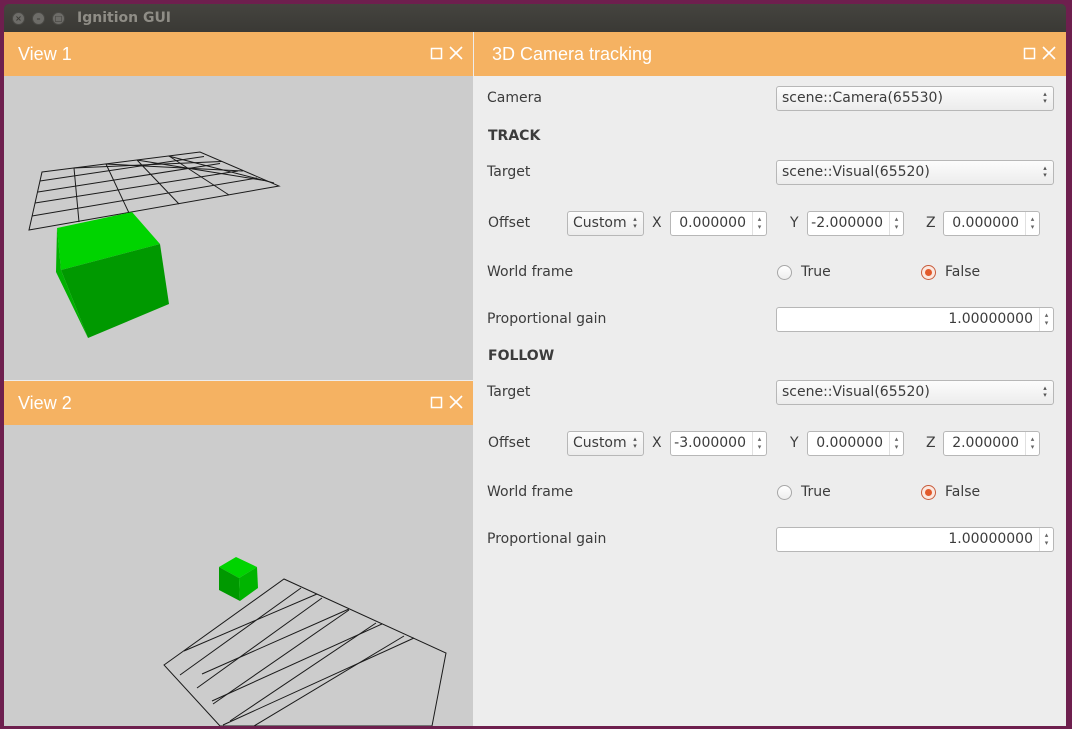 This screenshot has width=1072, height=729. I want to click on camera-select: scene::Camera(65530) ▴ ▾, so click(915, 98).